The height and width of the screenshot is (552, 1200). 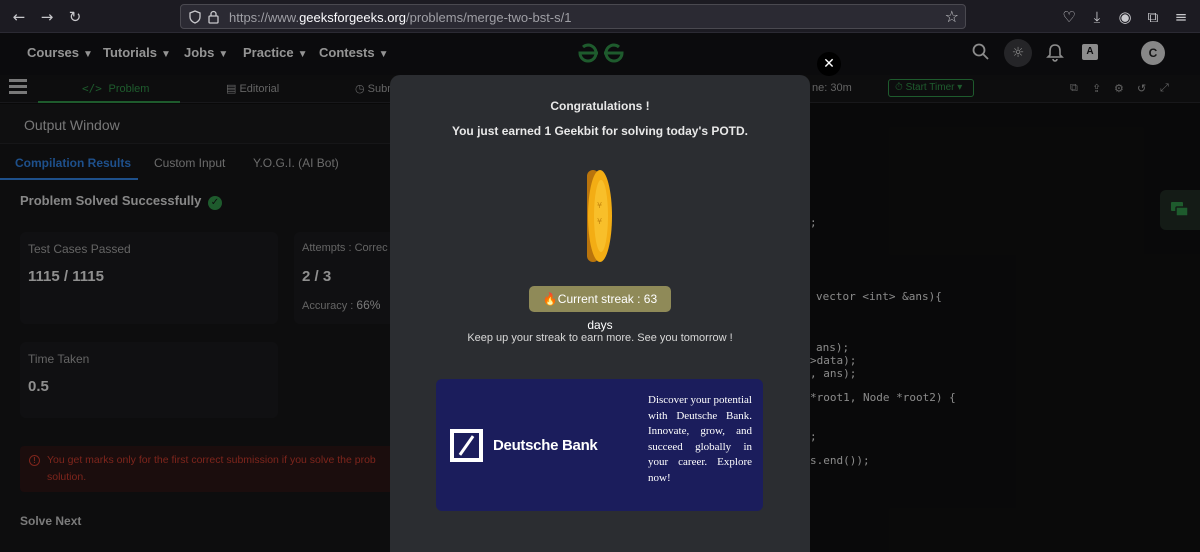 I want to click on lock-icon, so click(x=213, y=17).